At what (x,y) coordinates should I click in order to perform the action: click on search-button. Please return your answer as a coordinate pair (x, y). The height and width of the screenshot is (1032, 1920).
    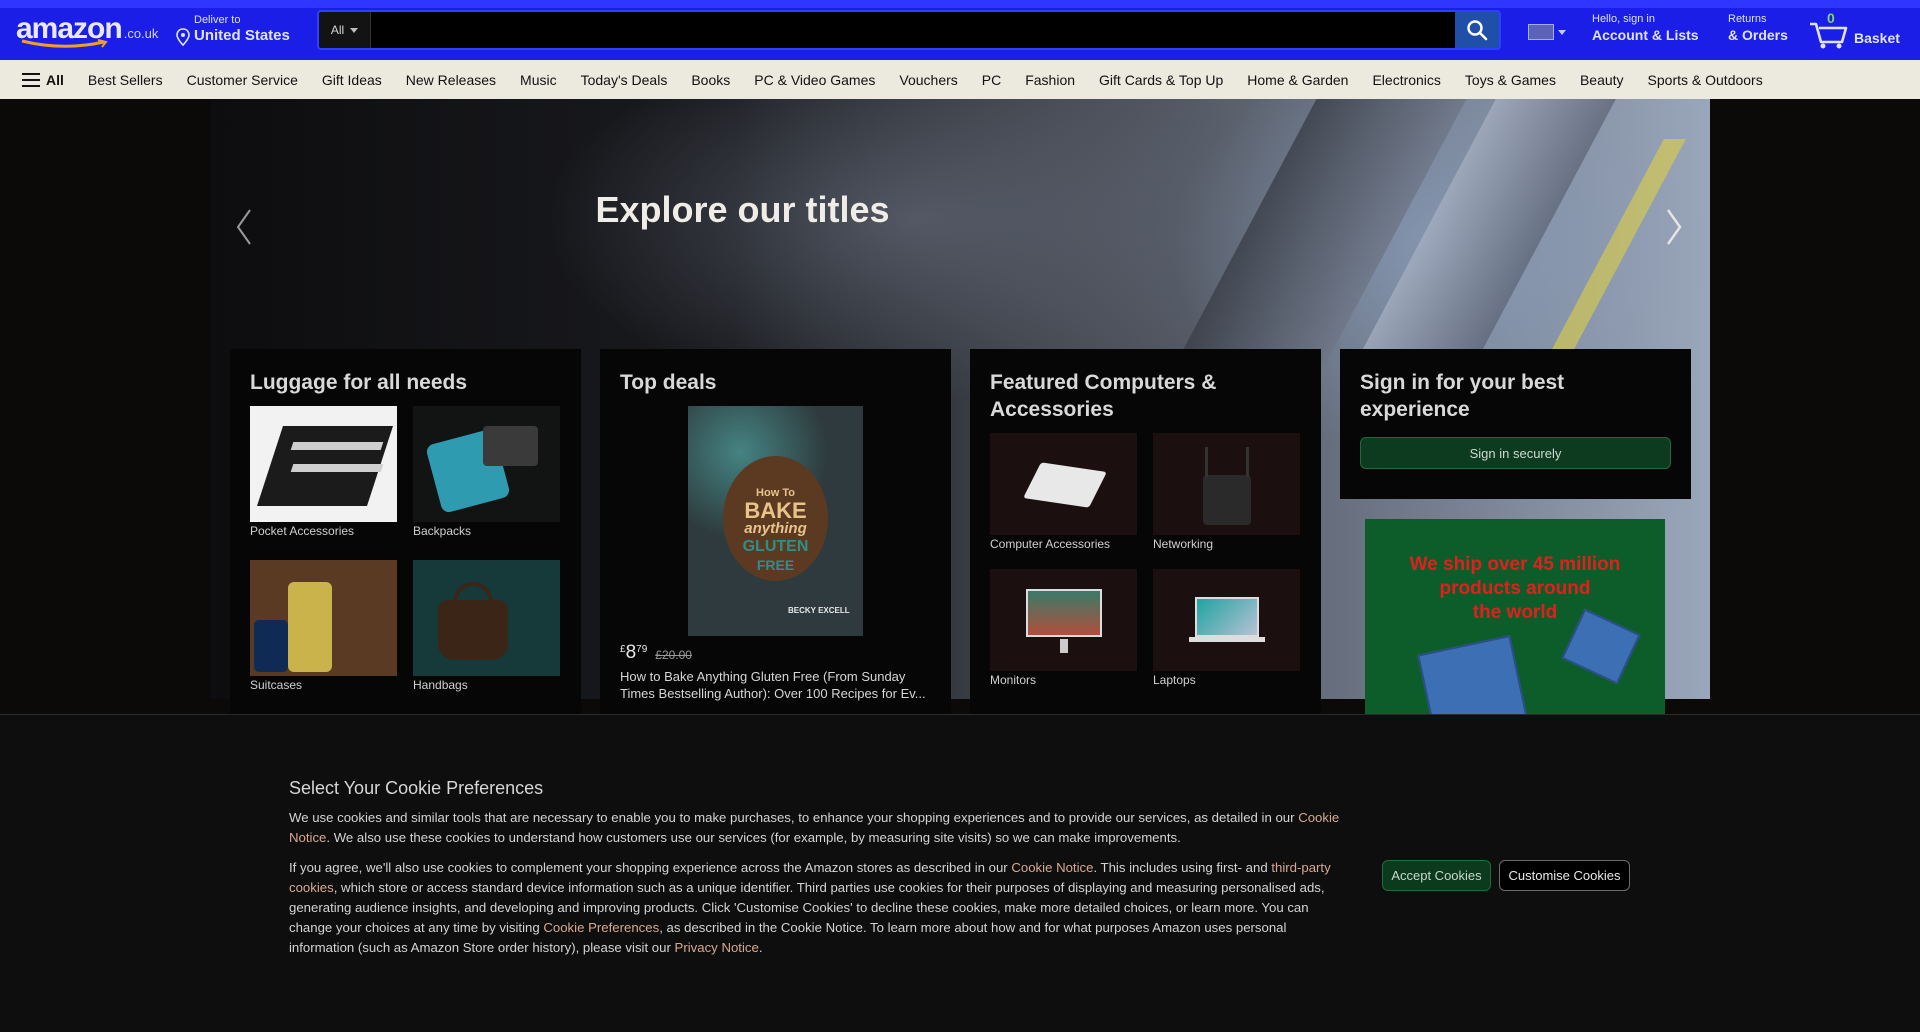
    Looking at the image, I should click on (1477, 30).